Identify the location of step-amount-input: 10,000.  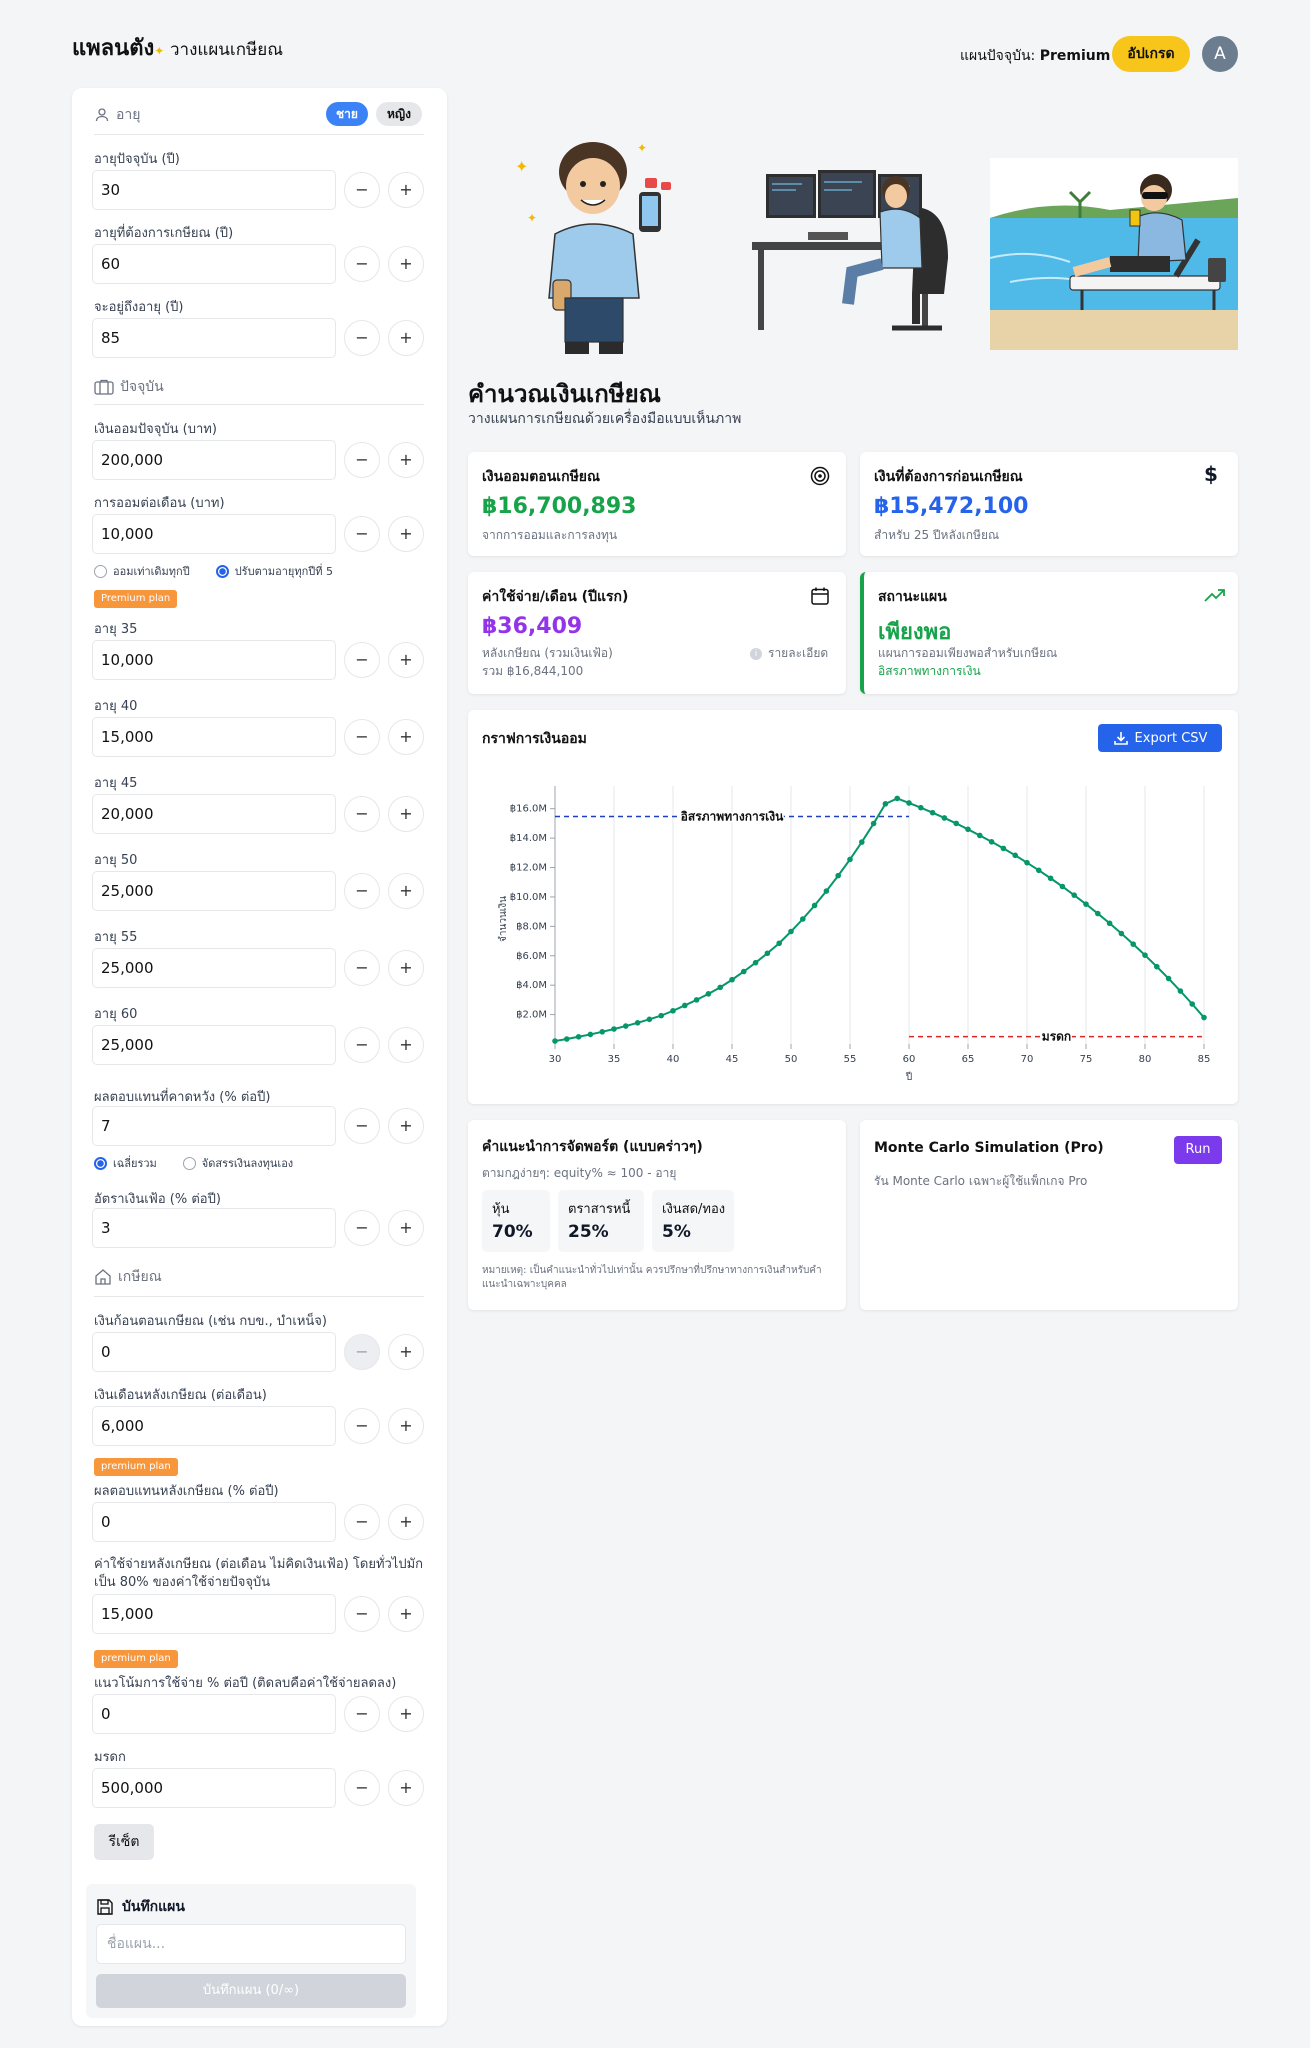
(214, 660).